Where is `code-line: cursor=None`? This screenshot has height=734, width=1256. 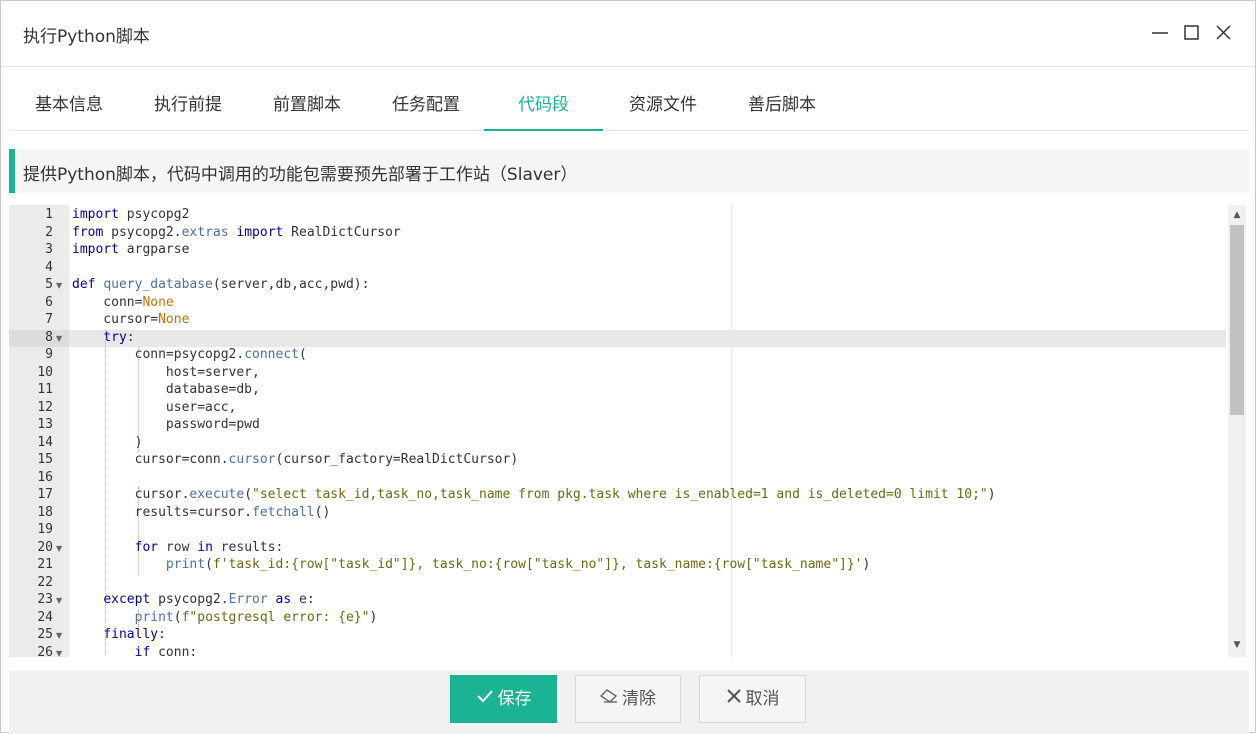
code-line: cursor=None is located at coordinates (130, 319).